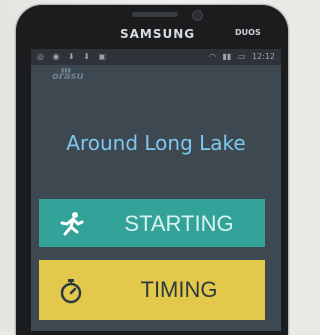 The image size is (320, 335). Describe the element at coordinates (156, 57) in the screenshot. I see `status-bar: ◎ ◉ ⬇ ⬇ ▣ ◠ ▮▮ ▭ 12:12` at that location.